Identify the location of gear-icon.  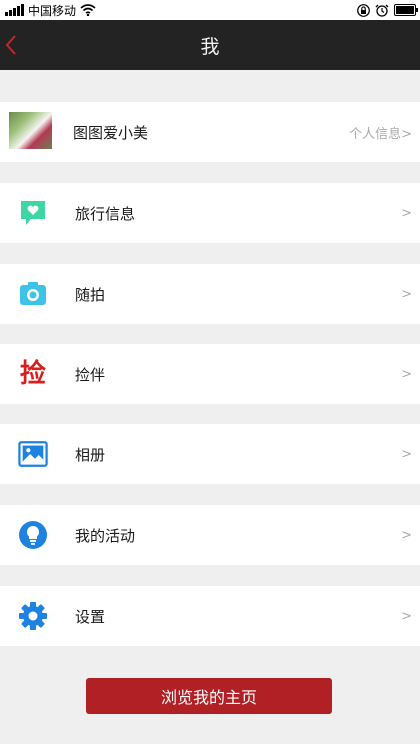
(33, 616).